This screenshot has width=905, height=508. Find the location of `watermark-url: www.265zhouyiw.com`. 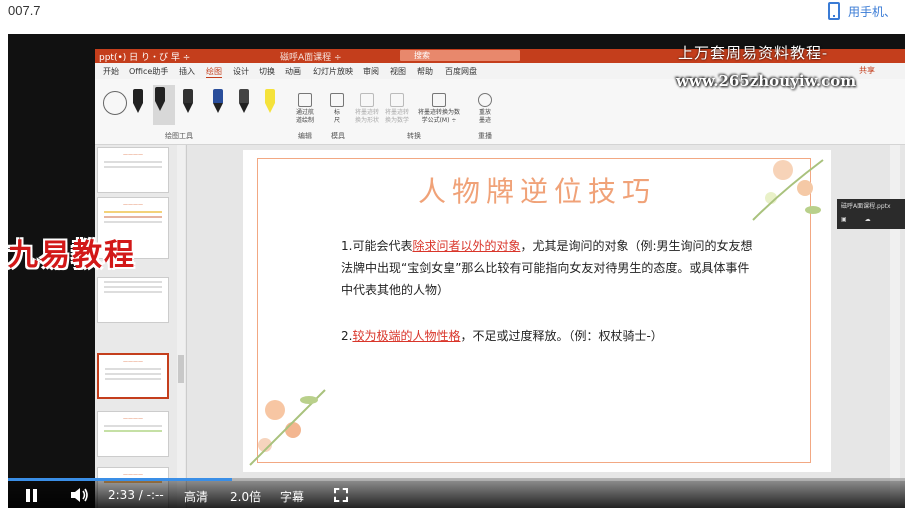

watermark-url: www.265zhouyiw.com is located at coordinates (766, 81).